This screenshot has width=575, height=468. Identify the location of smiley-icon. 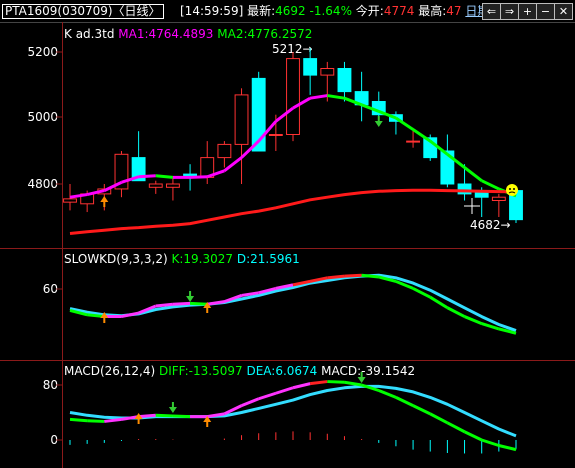
(512, 190).